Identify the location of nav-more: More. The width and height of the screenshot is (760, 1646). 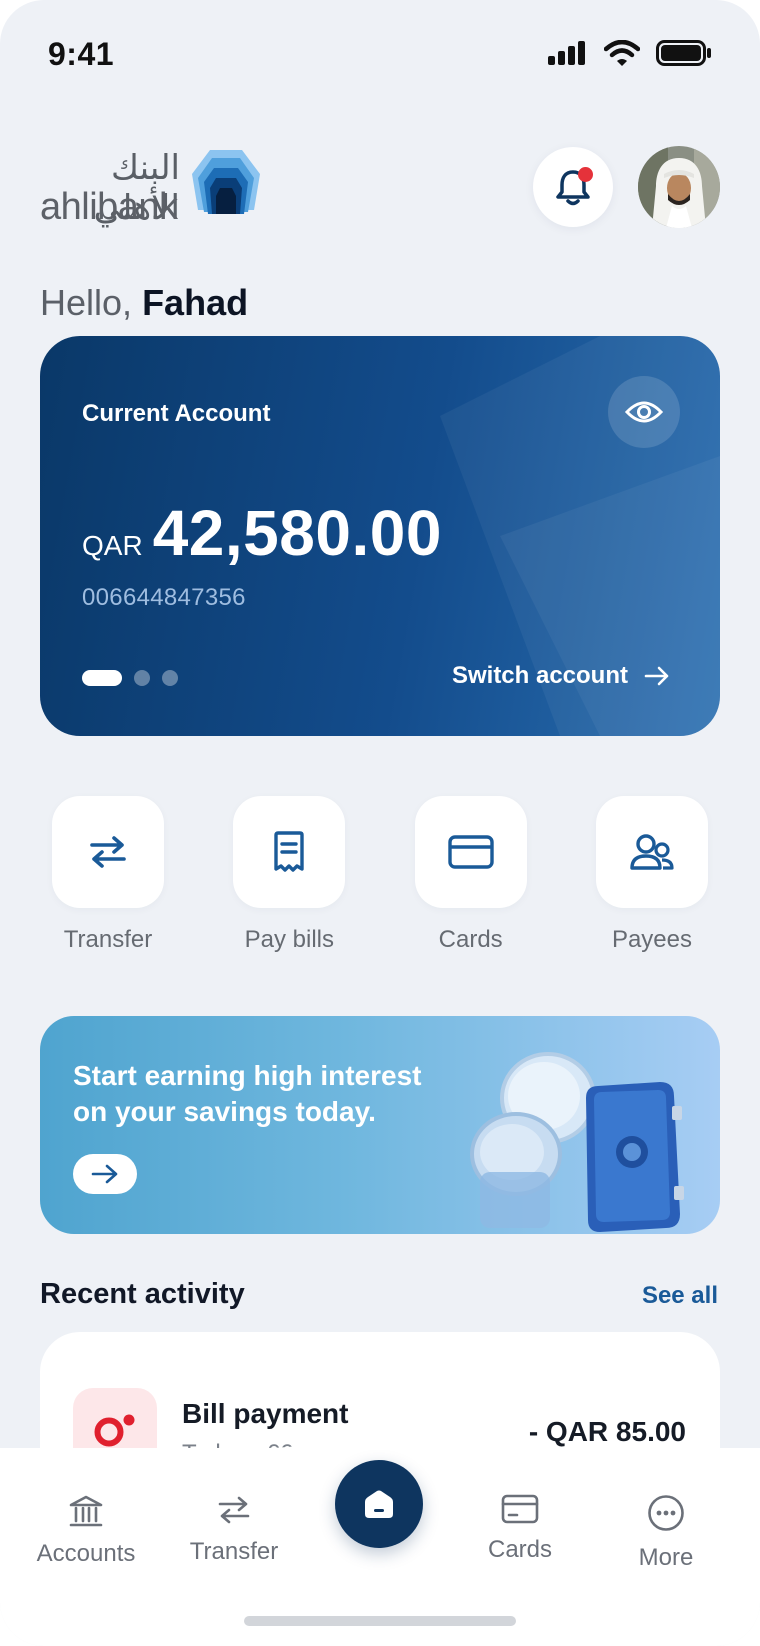
(666, 1533).